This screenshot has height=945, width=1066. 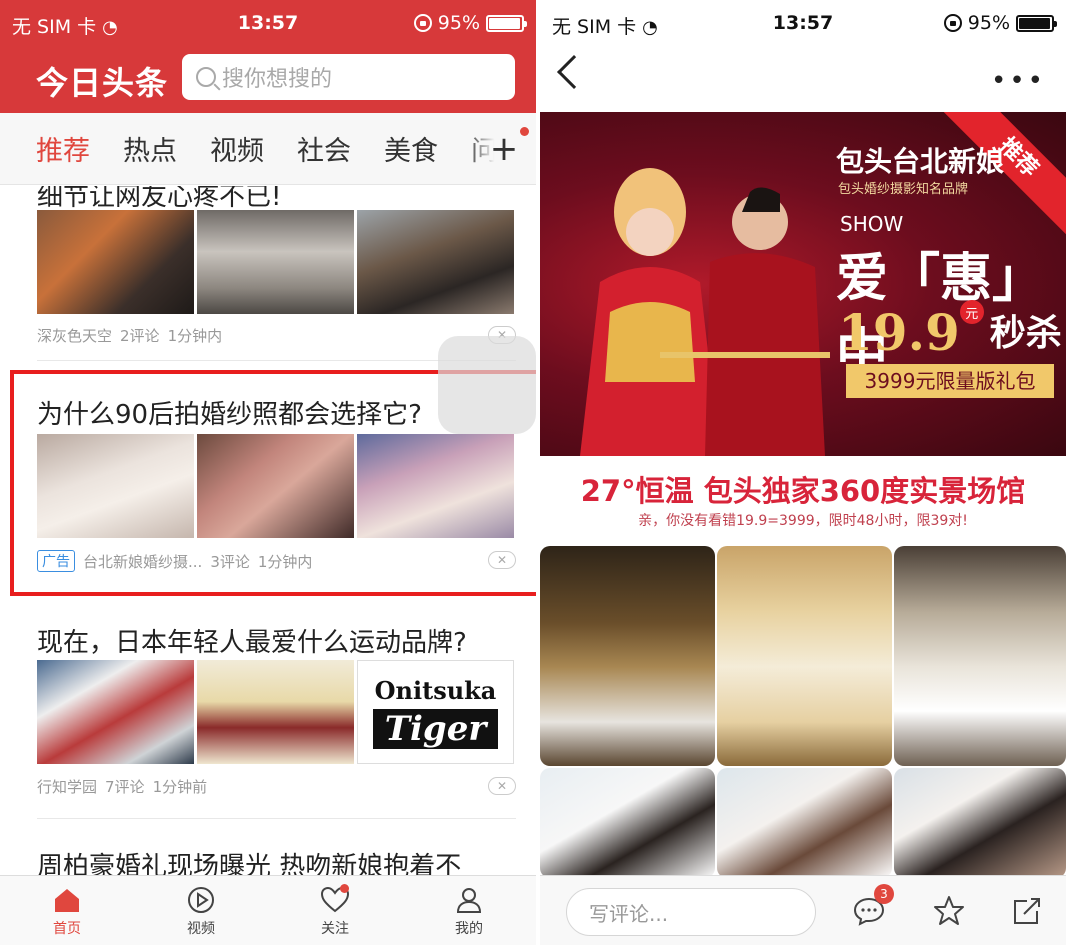 I want to click on comment-count: 2评论, so click(x=140, y=336).